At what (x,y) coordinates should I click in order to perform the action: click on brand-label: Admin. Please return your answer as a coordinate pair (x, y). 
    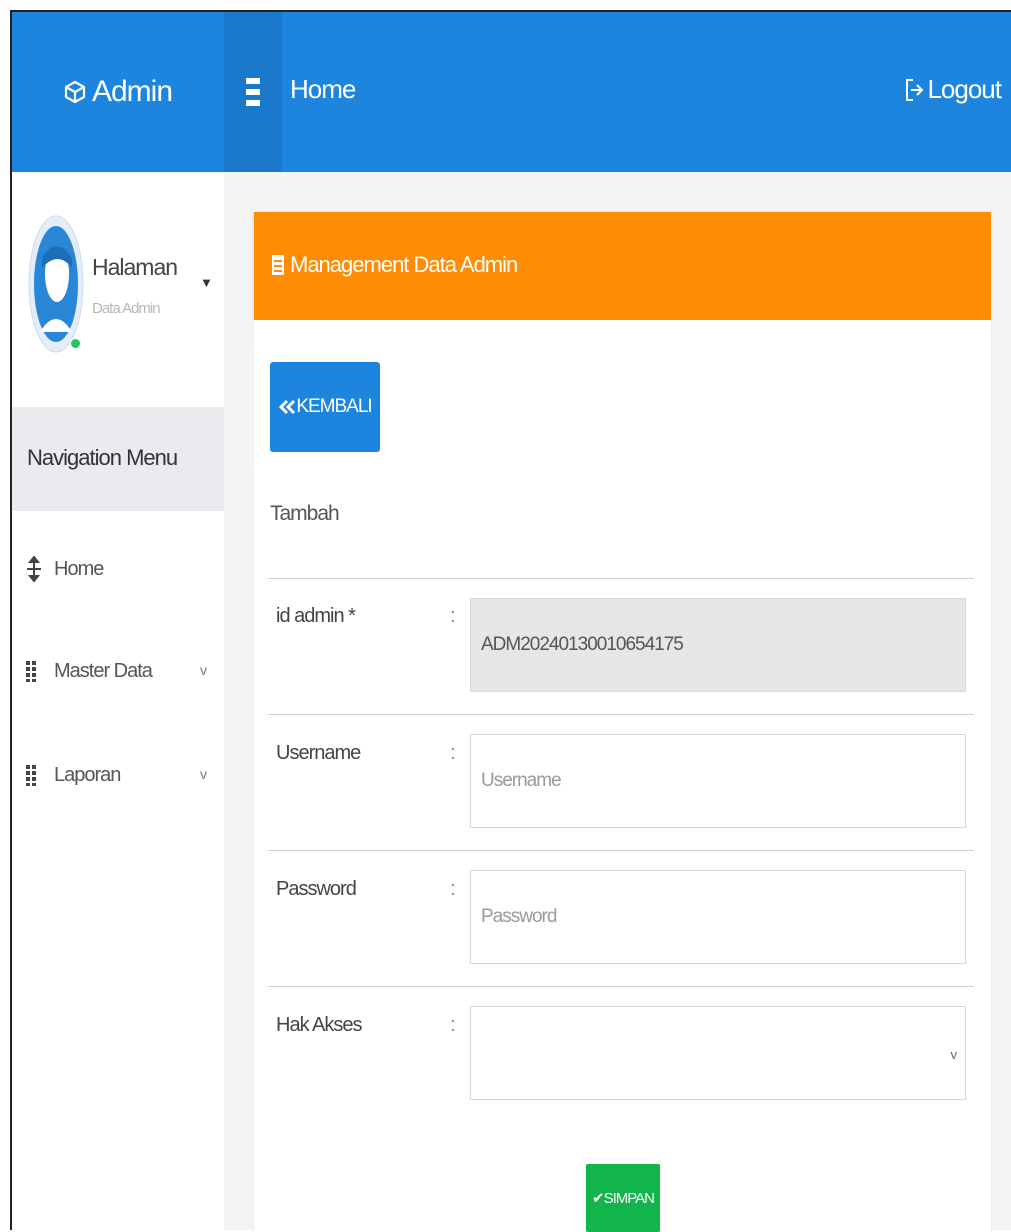
    Looking at the image, I should click on (132, 91).